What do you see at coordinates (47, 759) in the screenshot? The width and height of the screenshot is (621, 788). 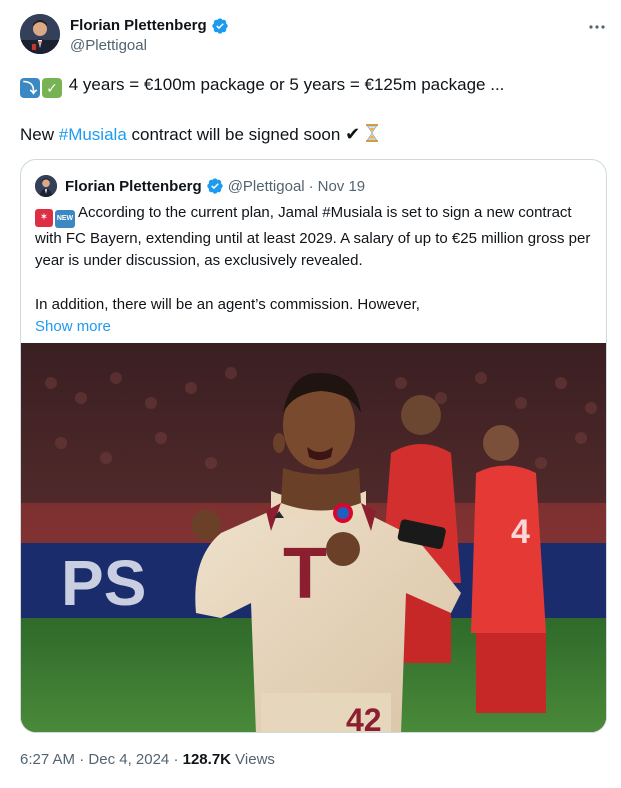 I see `tweet-time: 6:27 AM` at bounding box center [47, 759].